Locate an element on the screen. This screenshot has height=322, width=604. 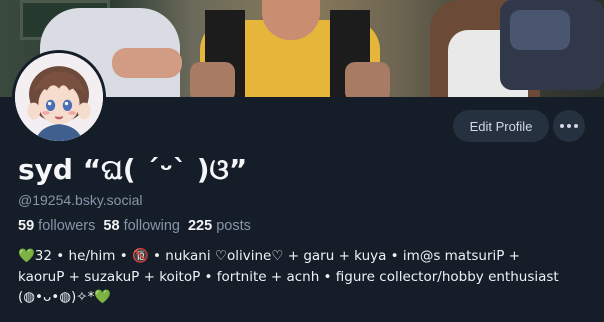
following-link: 58 following is located at coordinates (141, 226).